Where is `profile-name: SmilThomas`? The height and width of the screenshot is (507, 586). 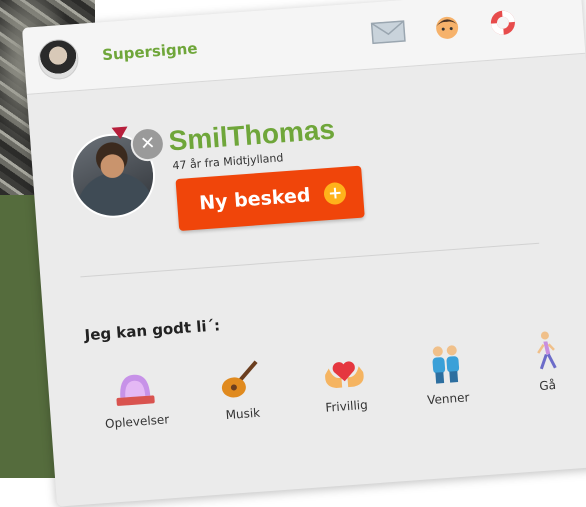
profile-name: SmilThomas is located at coordinates (251, 135).